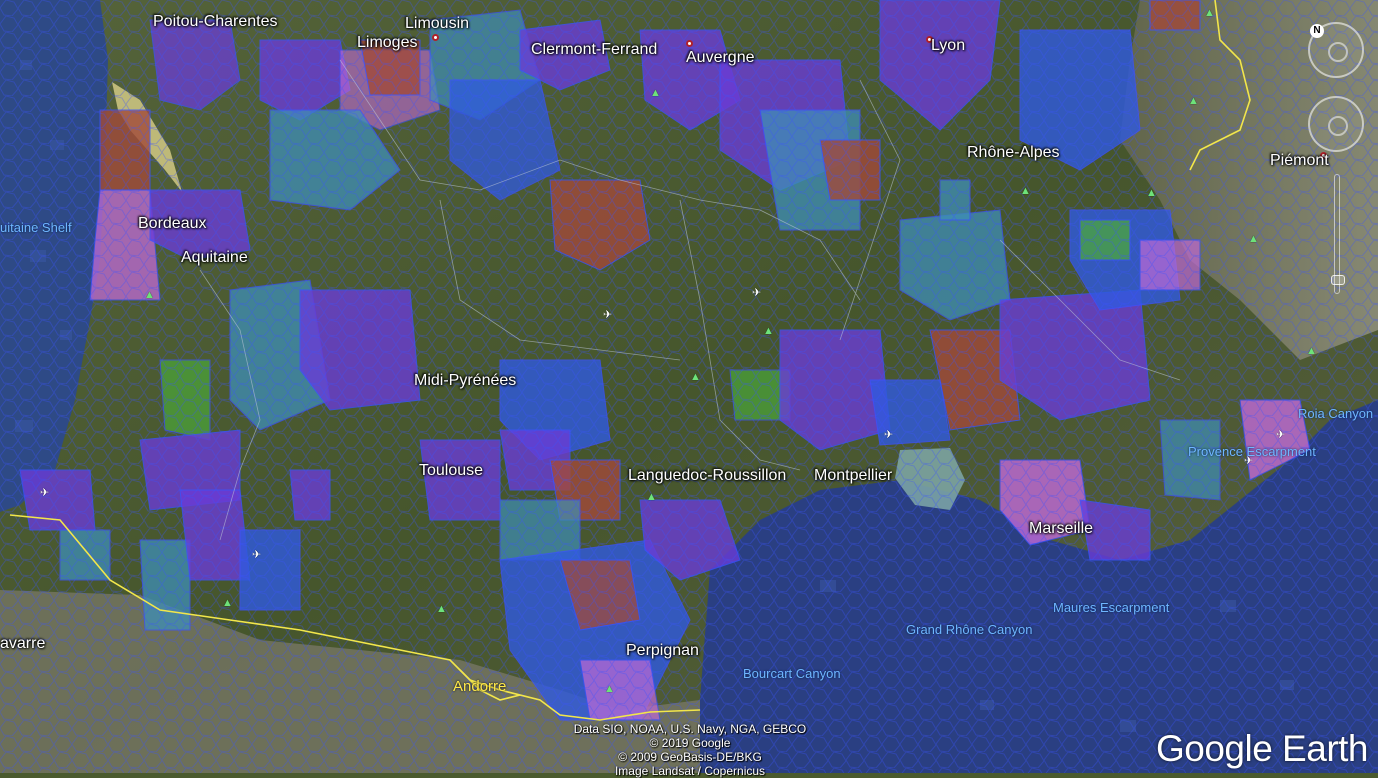 The height and width of the screenshot is (778, 1378). What do you see at coordinates (690, 743) in the screenshot?
I see `attribution-line: © 2019 Google` at bounding box center [690, 743].